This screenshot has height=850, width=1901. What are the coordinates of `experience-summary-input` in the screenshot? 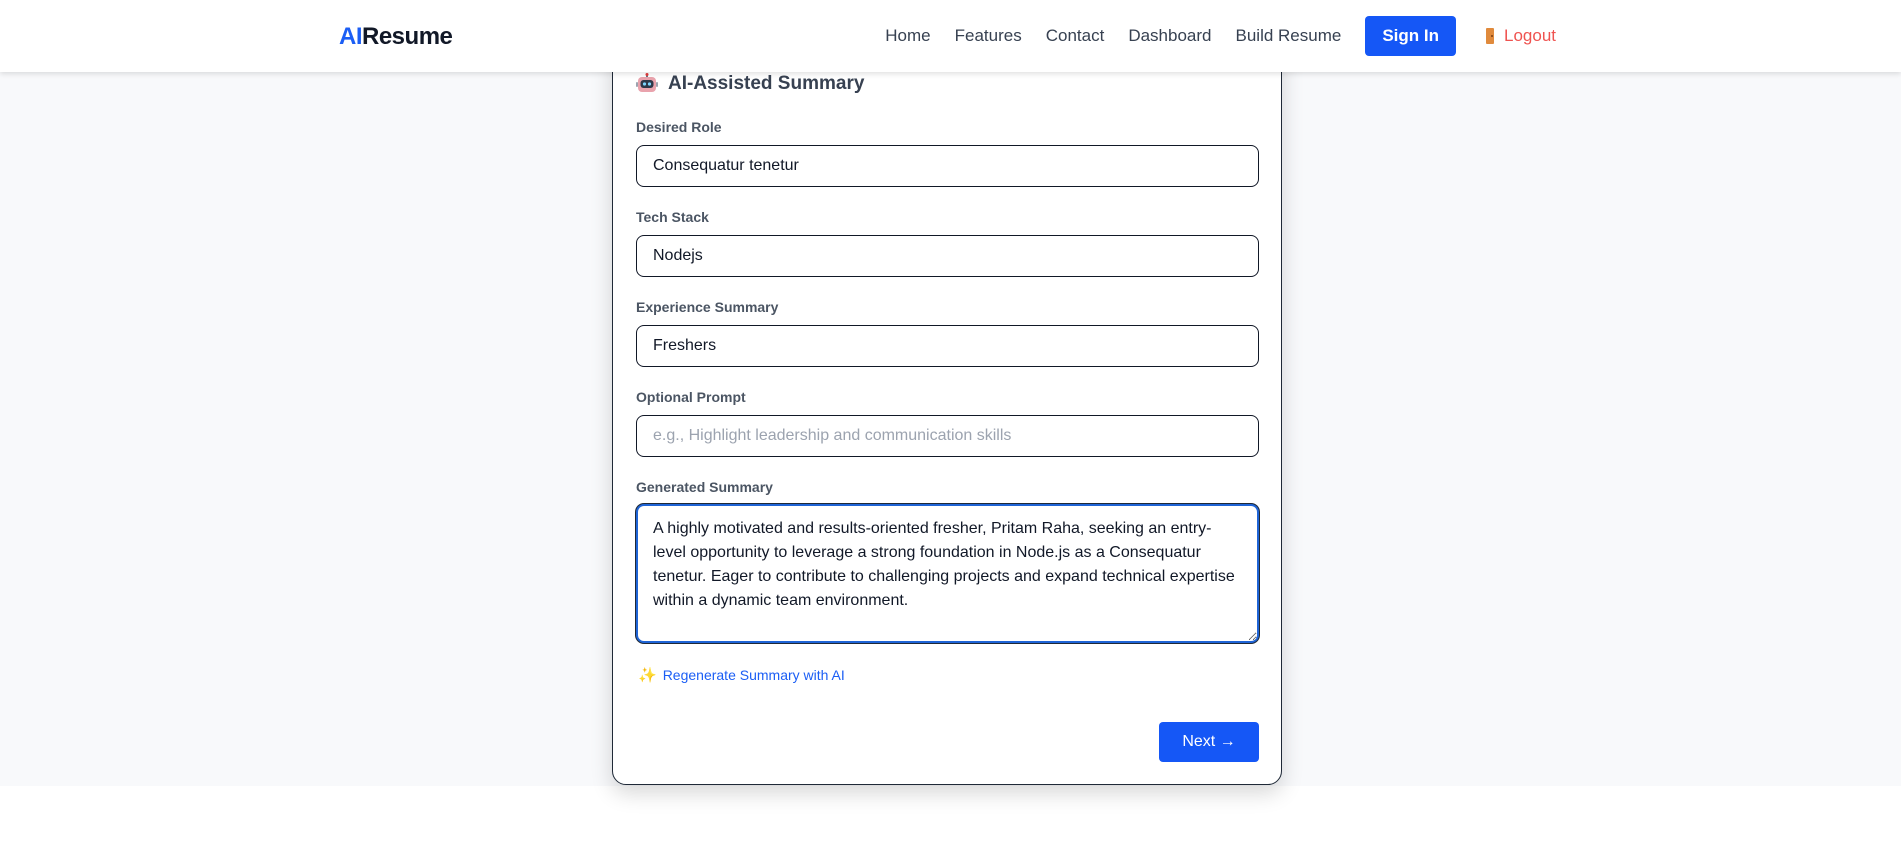 It's located at (947, 346).